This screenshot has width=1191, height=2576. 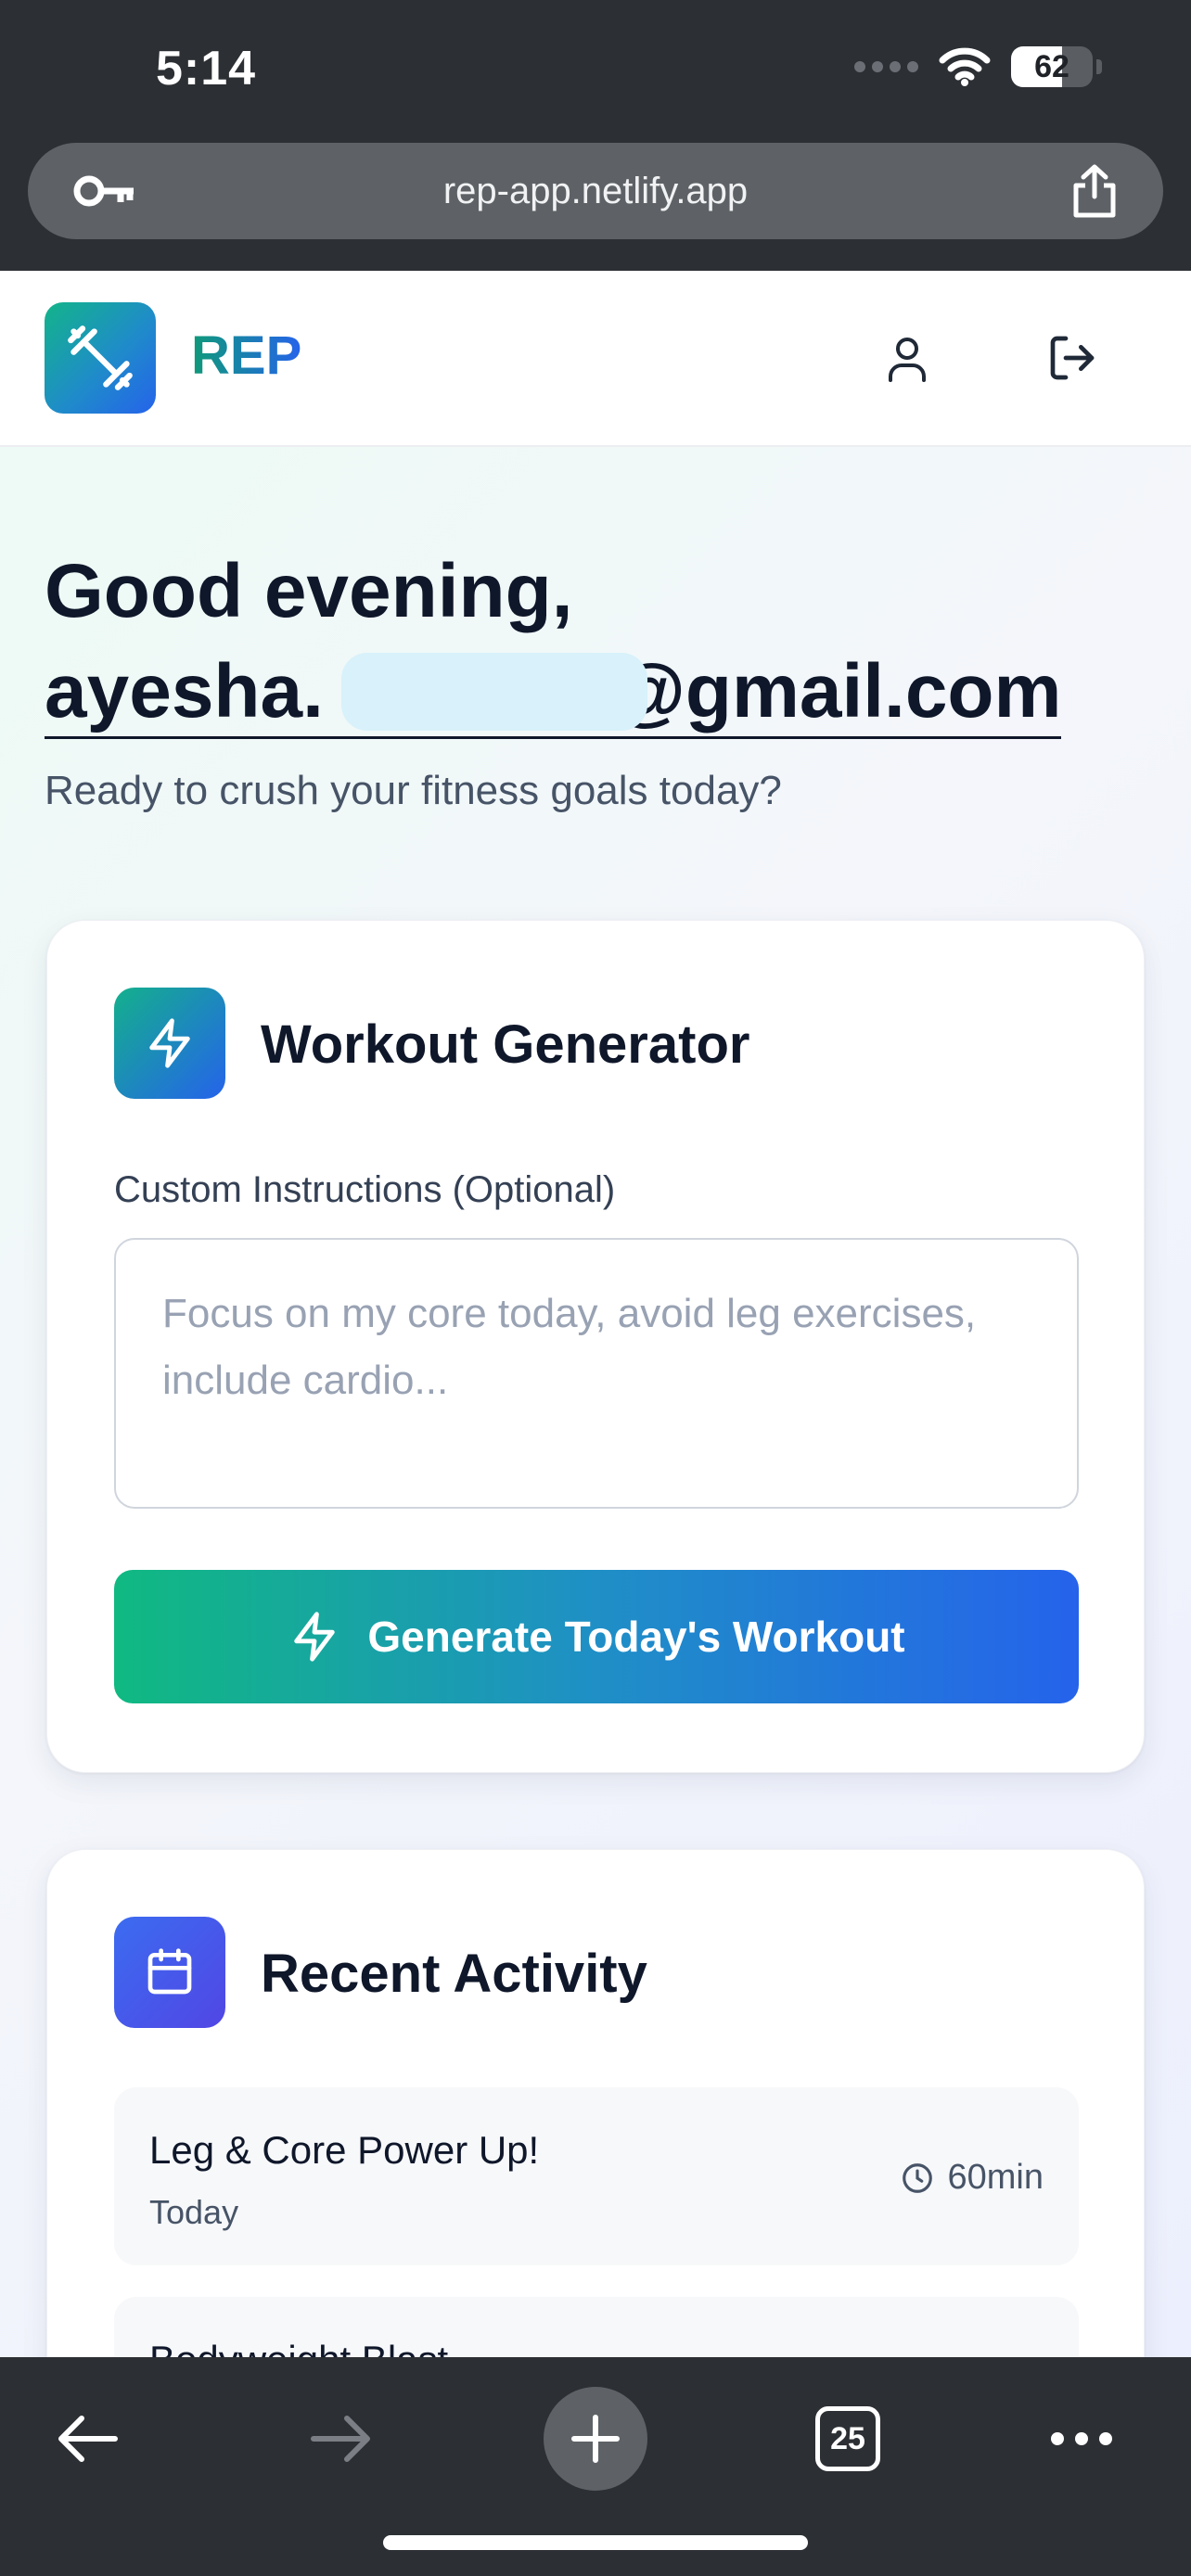 What do you see at coordinates (595, 135) in the screenshot?
I see `browser-top-bar: 5:14 62 rep-app.netlify.app` at bounding box center [595, 135].